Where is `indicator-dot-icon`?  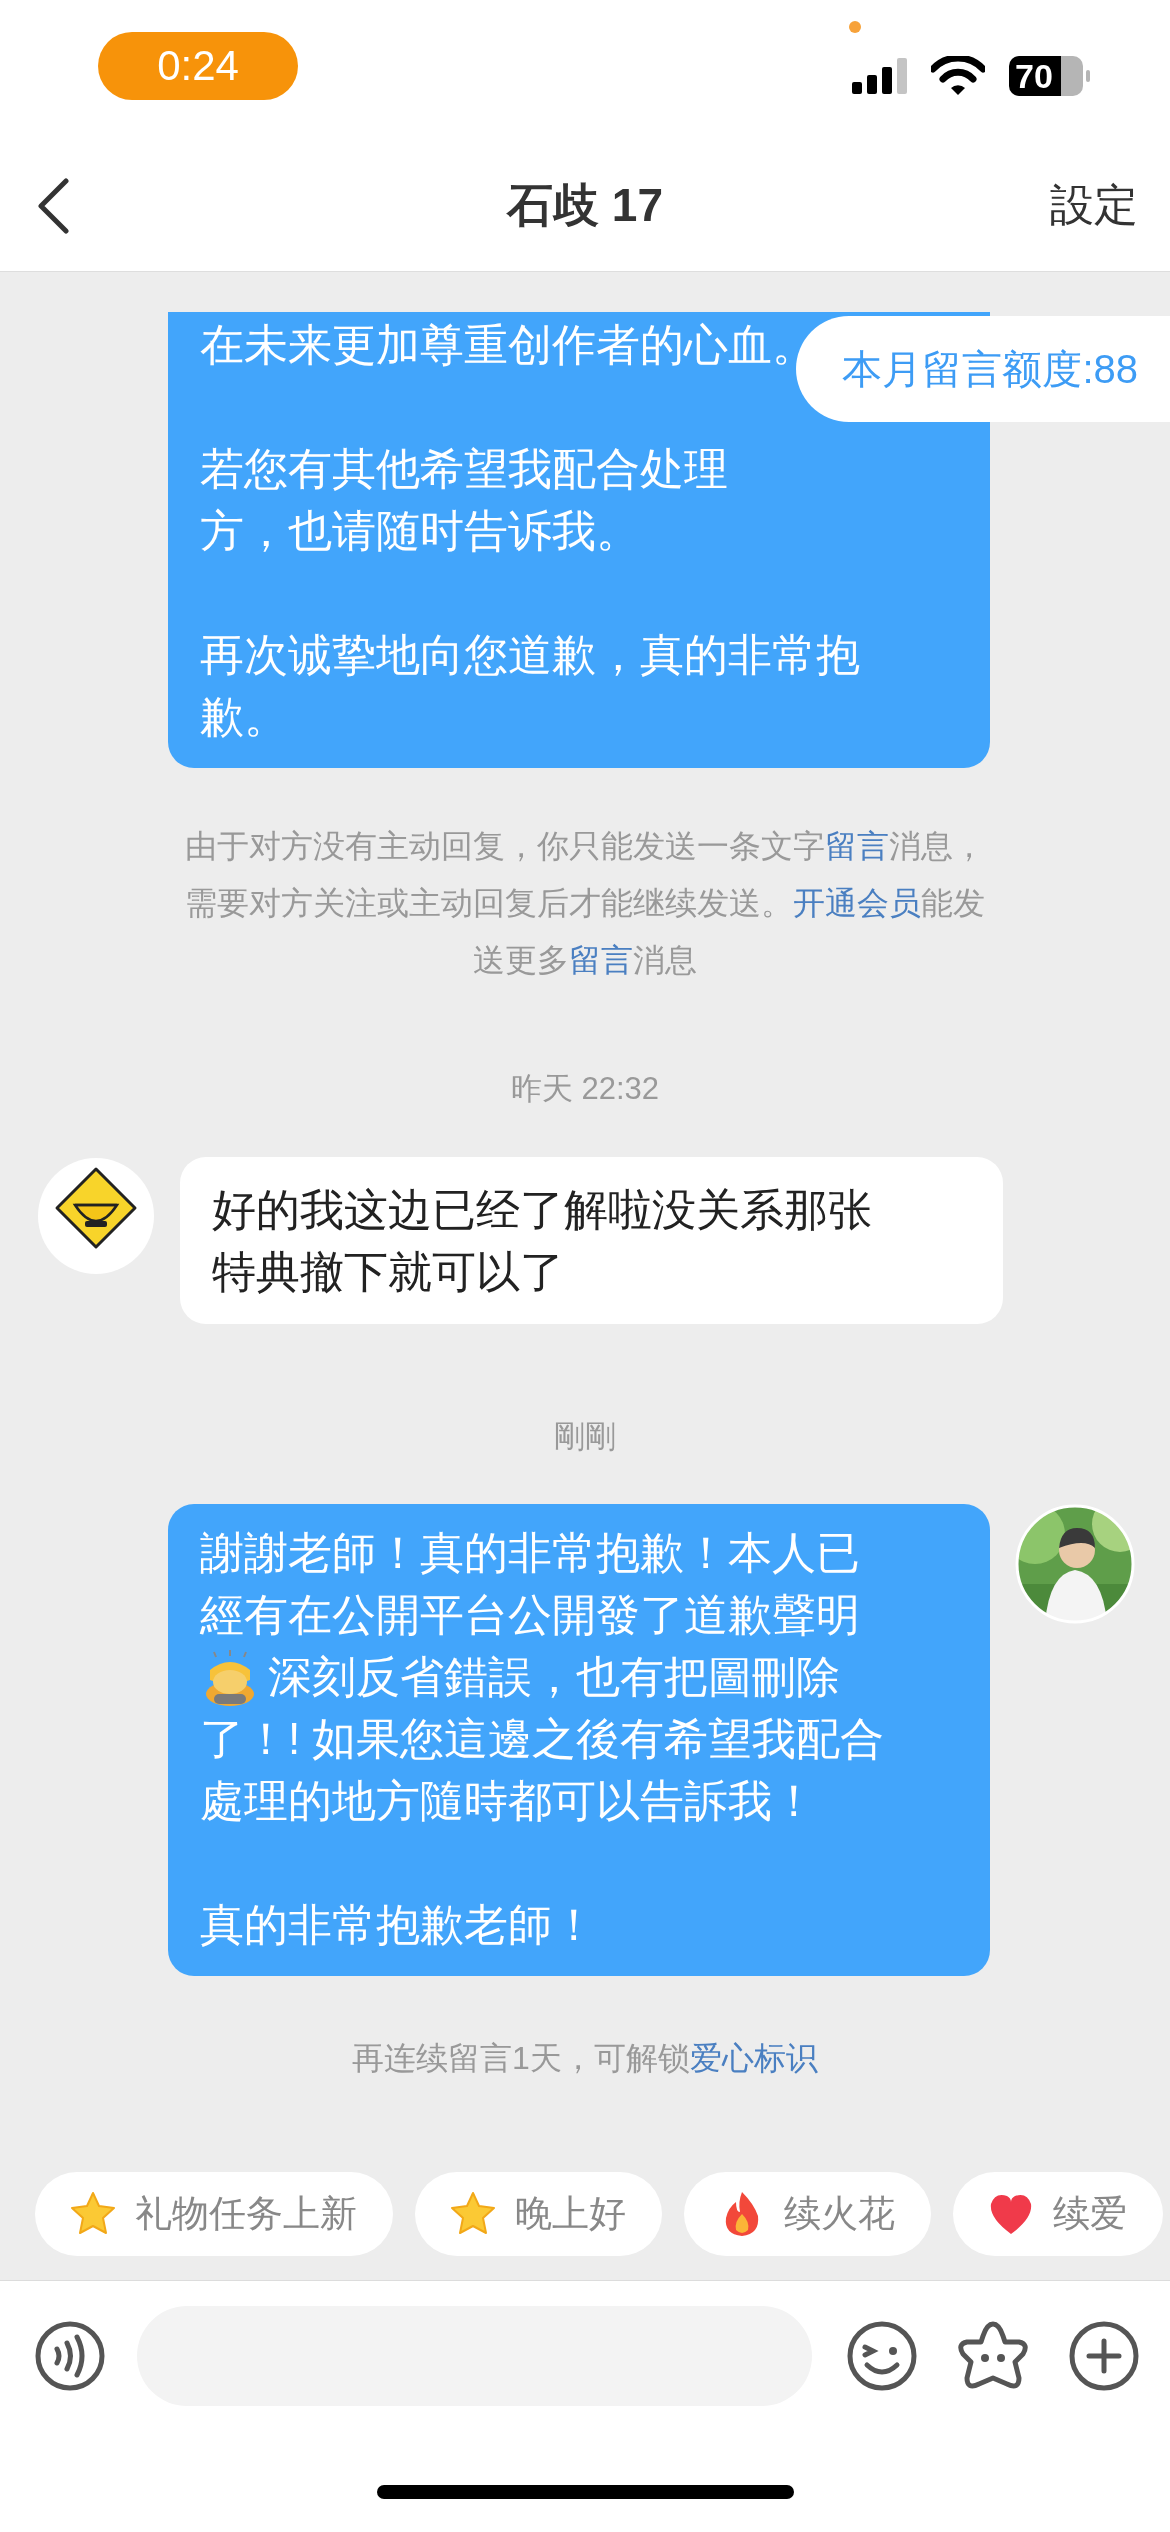 indicator-dot-icon is located at coordinates (855, 27).